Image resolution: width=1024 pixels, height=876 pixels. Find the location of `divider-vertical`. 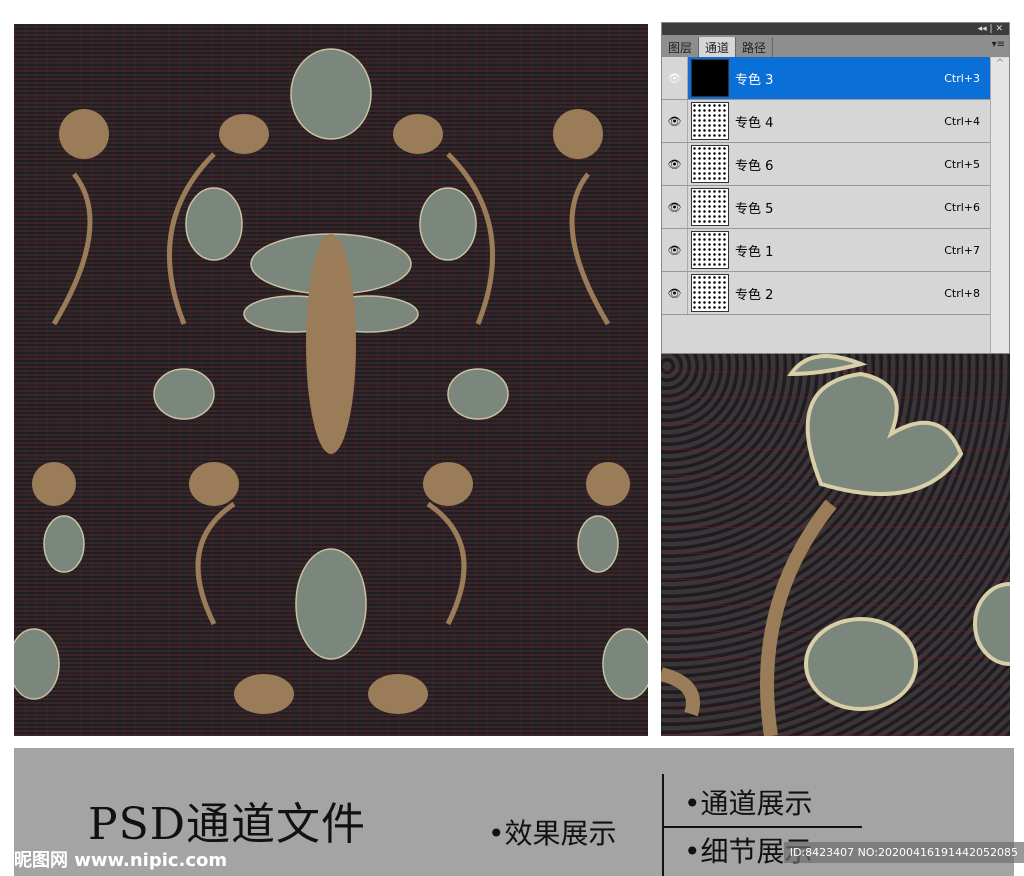

divider-vertical is located at coordinates (663, 825).